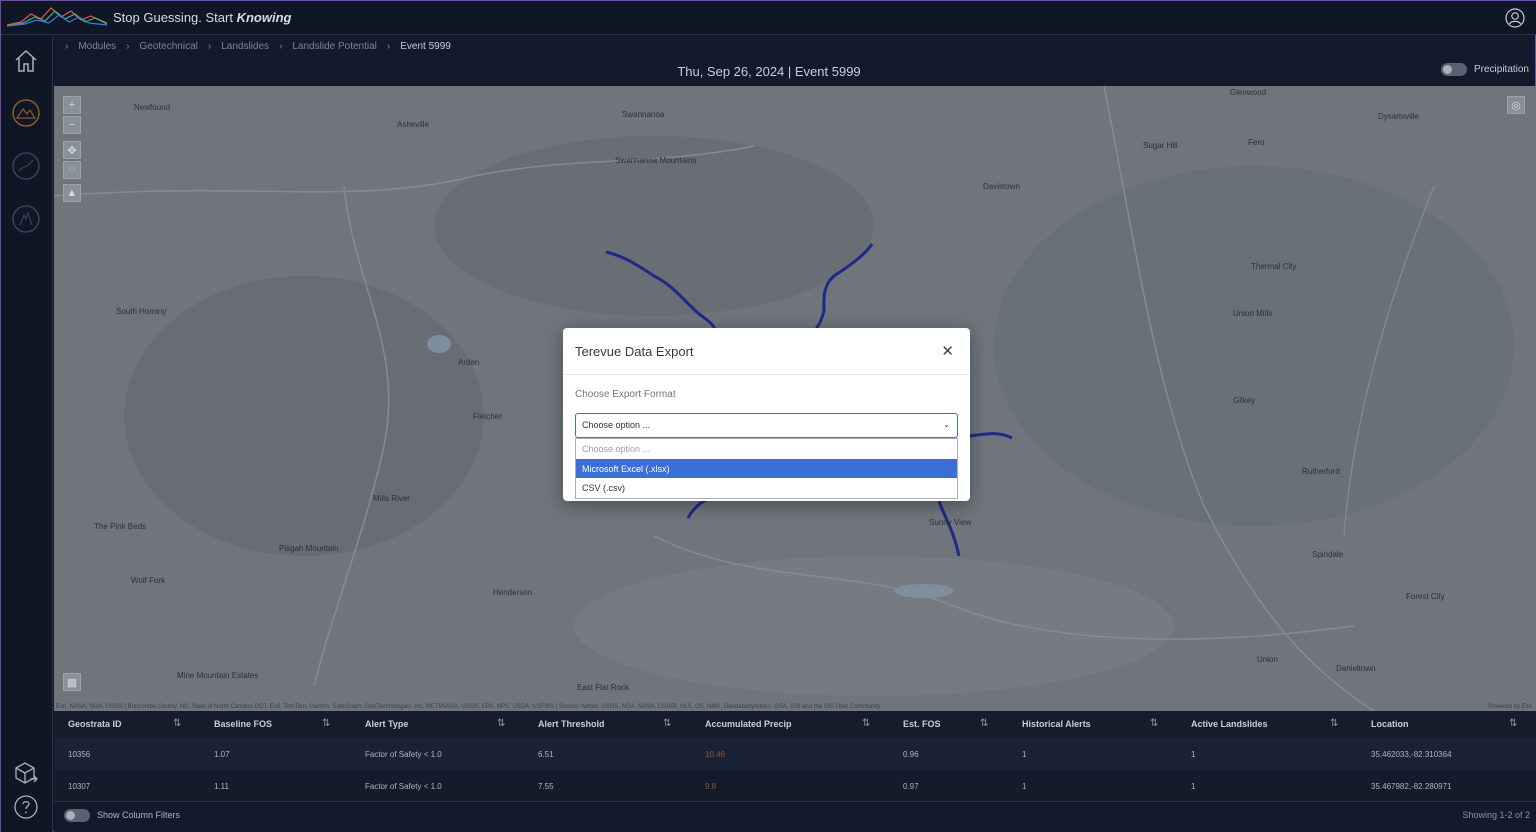  I want to click on hydrology-module-icon, so click(26, 166).